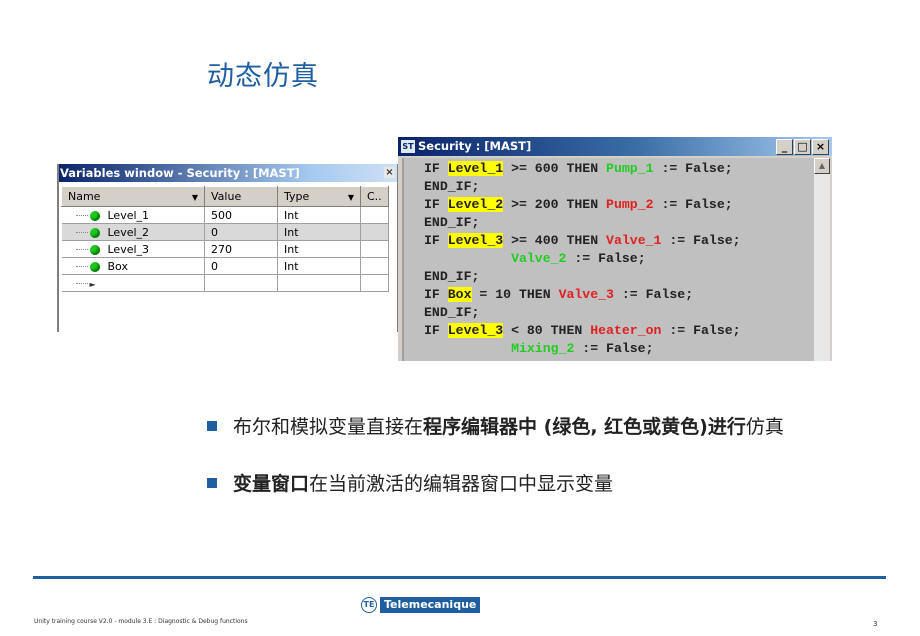 This screenshot has width=920, height=636. What do you see at coordinates (128, 232) in the screenshot?
I see `variable-name: Level_2` at bounding box center [128, 232].